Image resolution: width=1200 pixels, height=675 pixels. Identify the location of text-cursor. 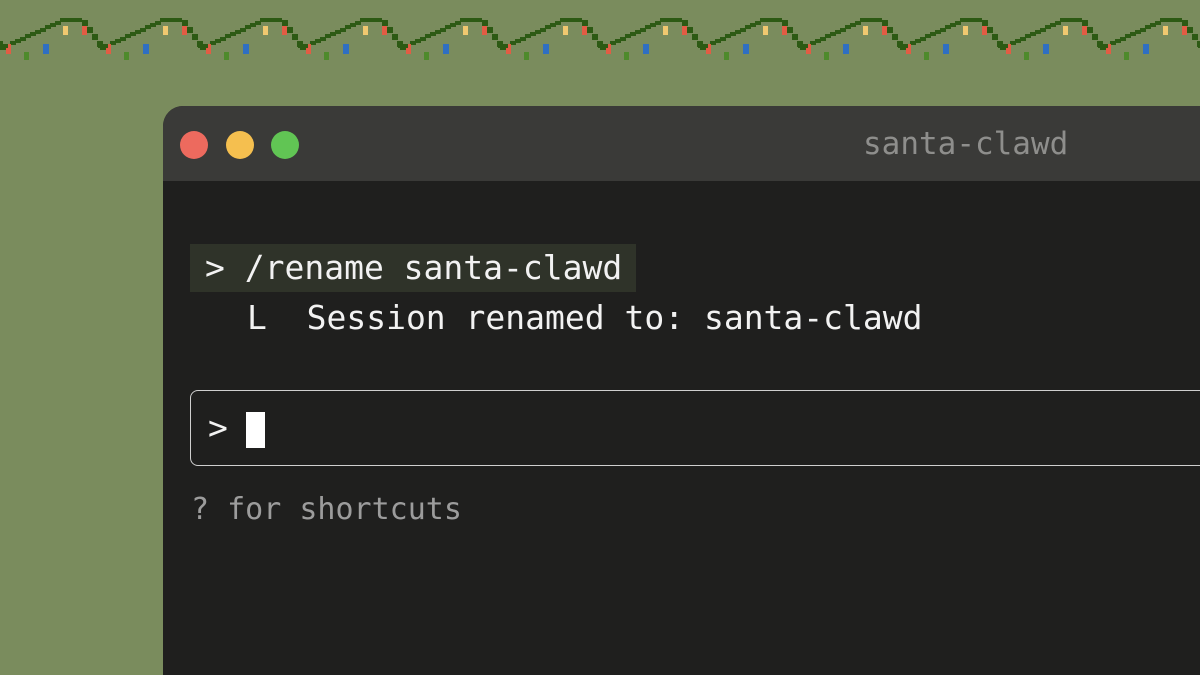
(255, 430).